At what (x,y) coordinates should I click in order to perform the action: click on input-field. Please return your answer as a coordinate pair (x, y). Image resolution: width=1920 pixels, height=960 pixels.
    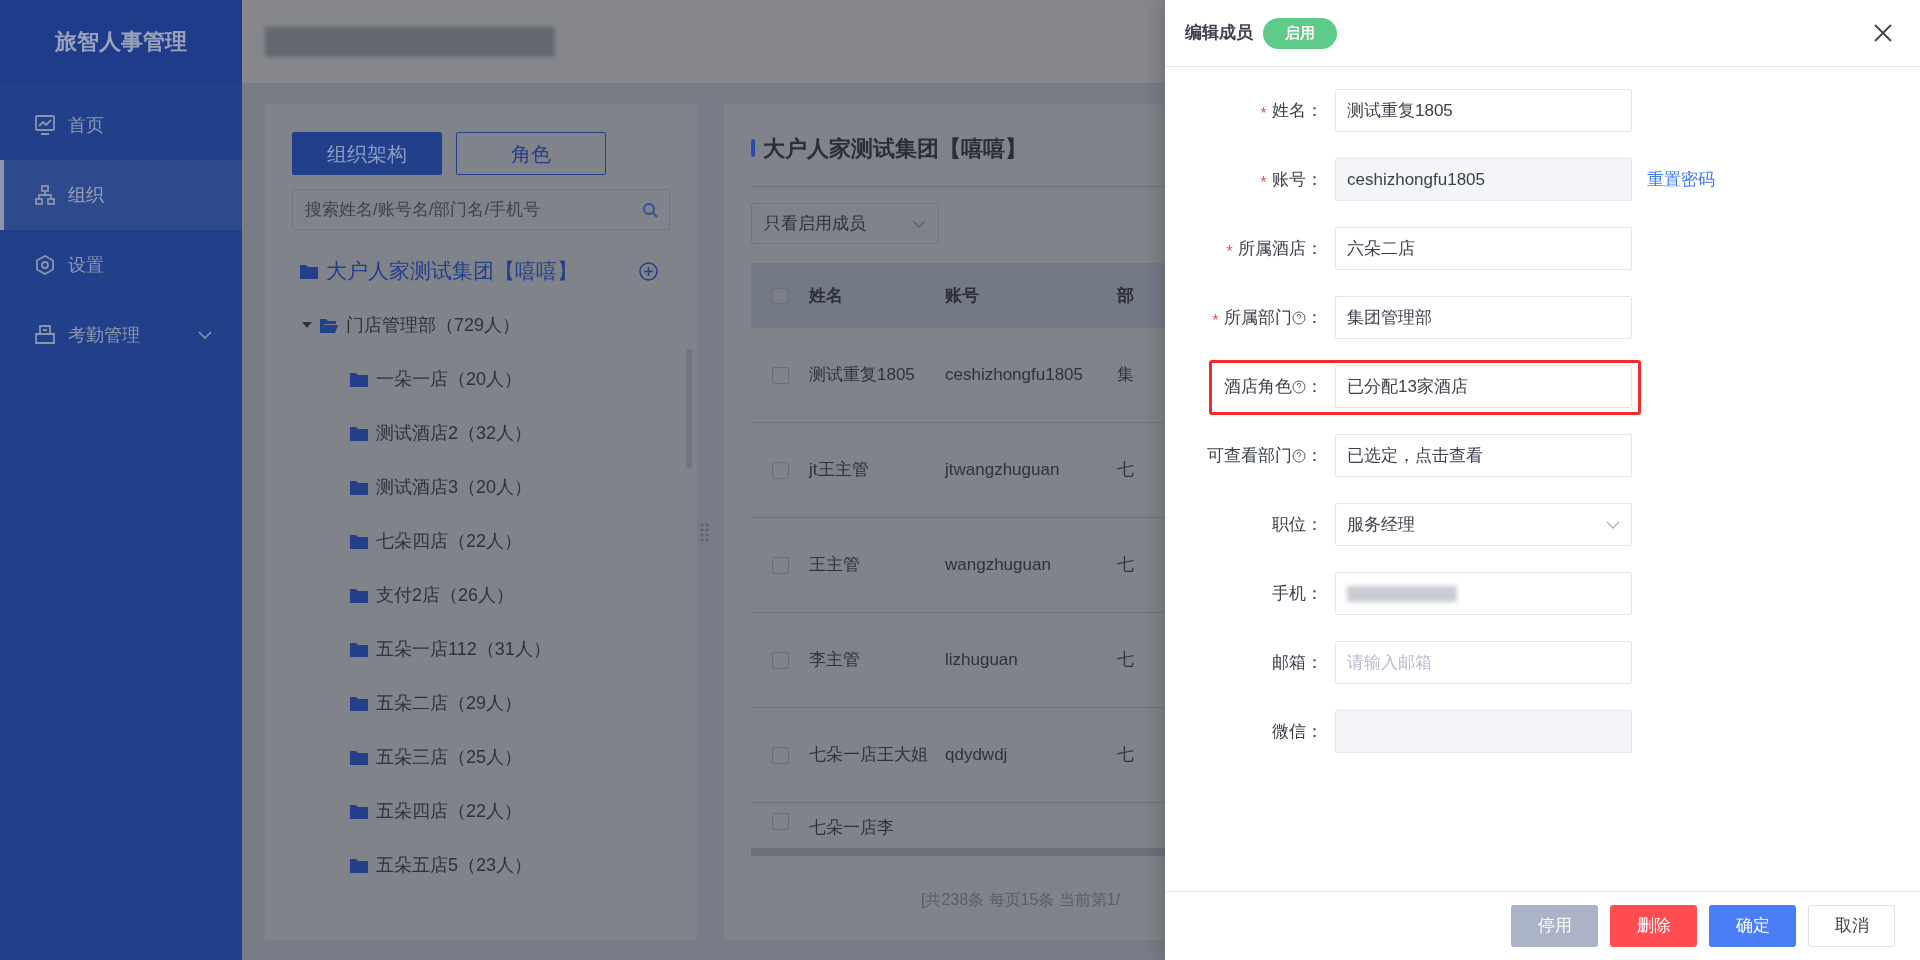
    Looking at the image, I should click on (1483, 593).